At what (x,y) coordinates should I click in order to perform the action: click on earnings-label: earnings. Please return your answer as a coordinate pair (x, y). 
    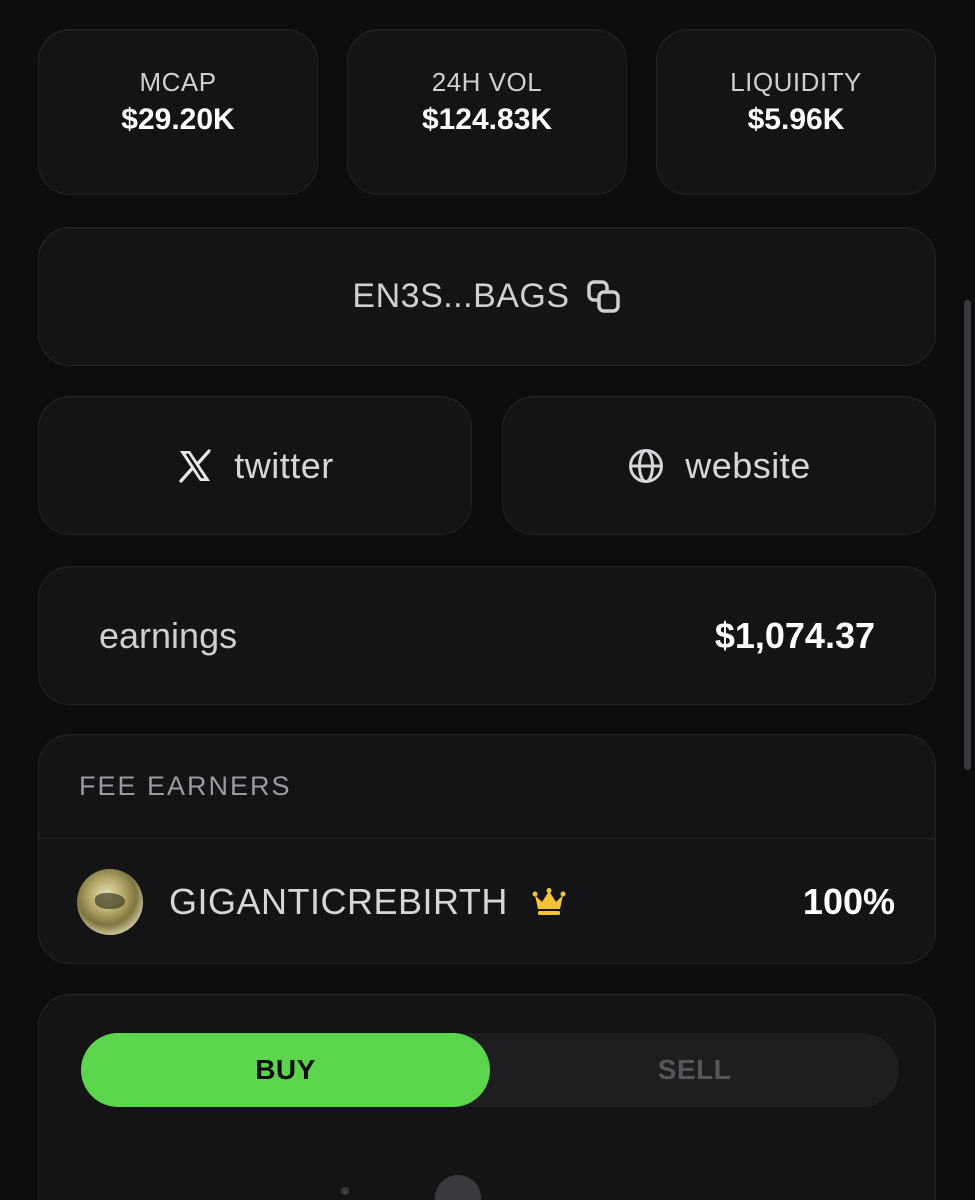
    Looking at the image, I should click on (168, 635).